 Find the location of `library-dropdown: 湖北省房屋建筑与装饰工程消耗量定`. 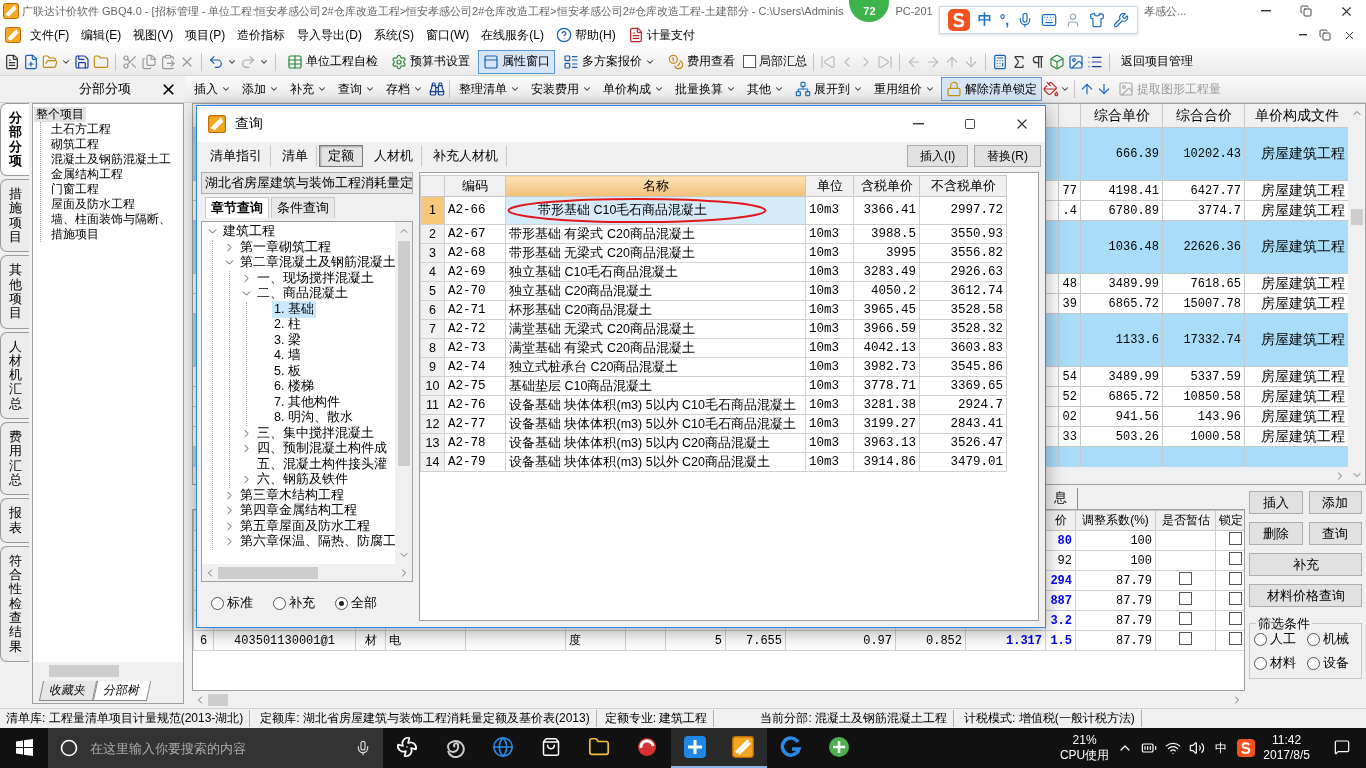

library-dropdown: 湖北省房屋建筑与装饰工程消耗量定 is located at coordinates (307, 183).